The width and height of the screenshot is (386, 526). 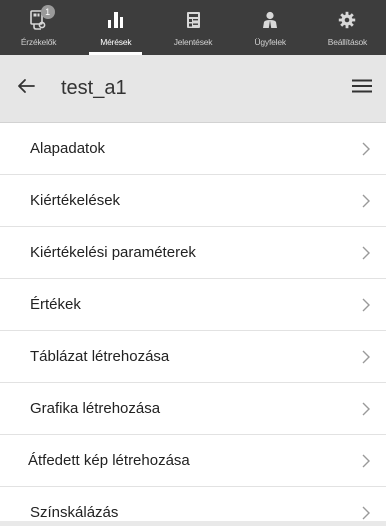 What do you see at coordinates (270, 20) in the screenshot?
I see `clients-icon` at bounding box center [270, 20].